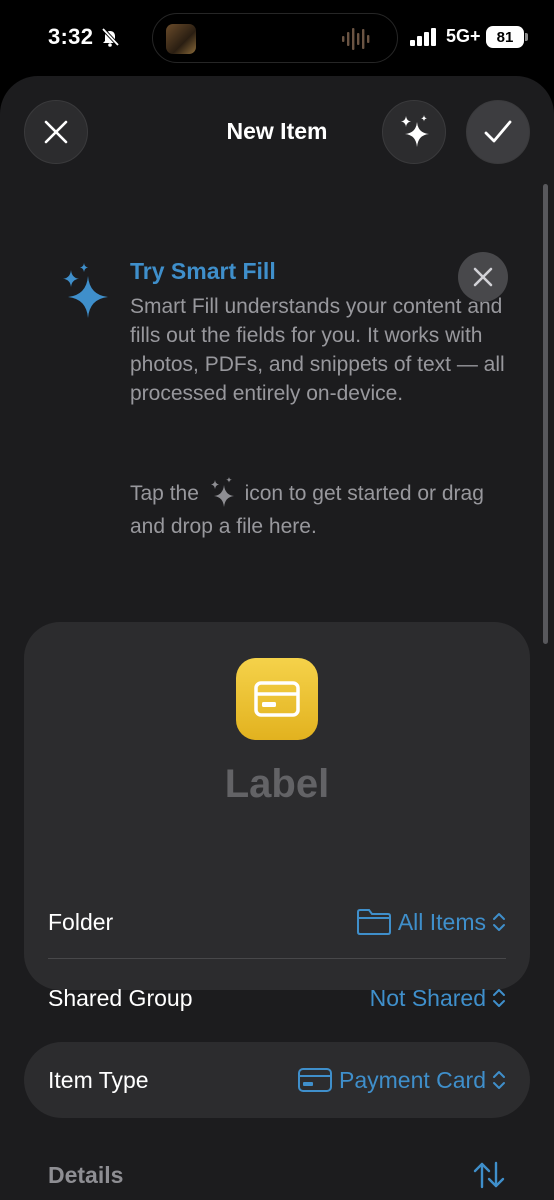  I want to click on item-icon-button, so click(277, 699).